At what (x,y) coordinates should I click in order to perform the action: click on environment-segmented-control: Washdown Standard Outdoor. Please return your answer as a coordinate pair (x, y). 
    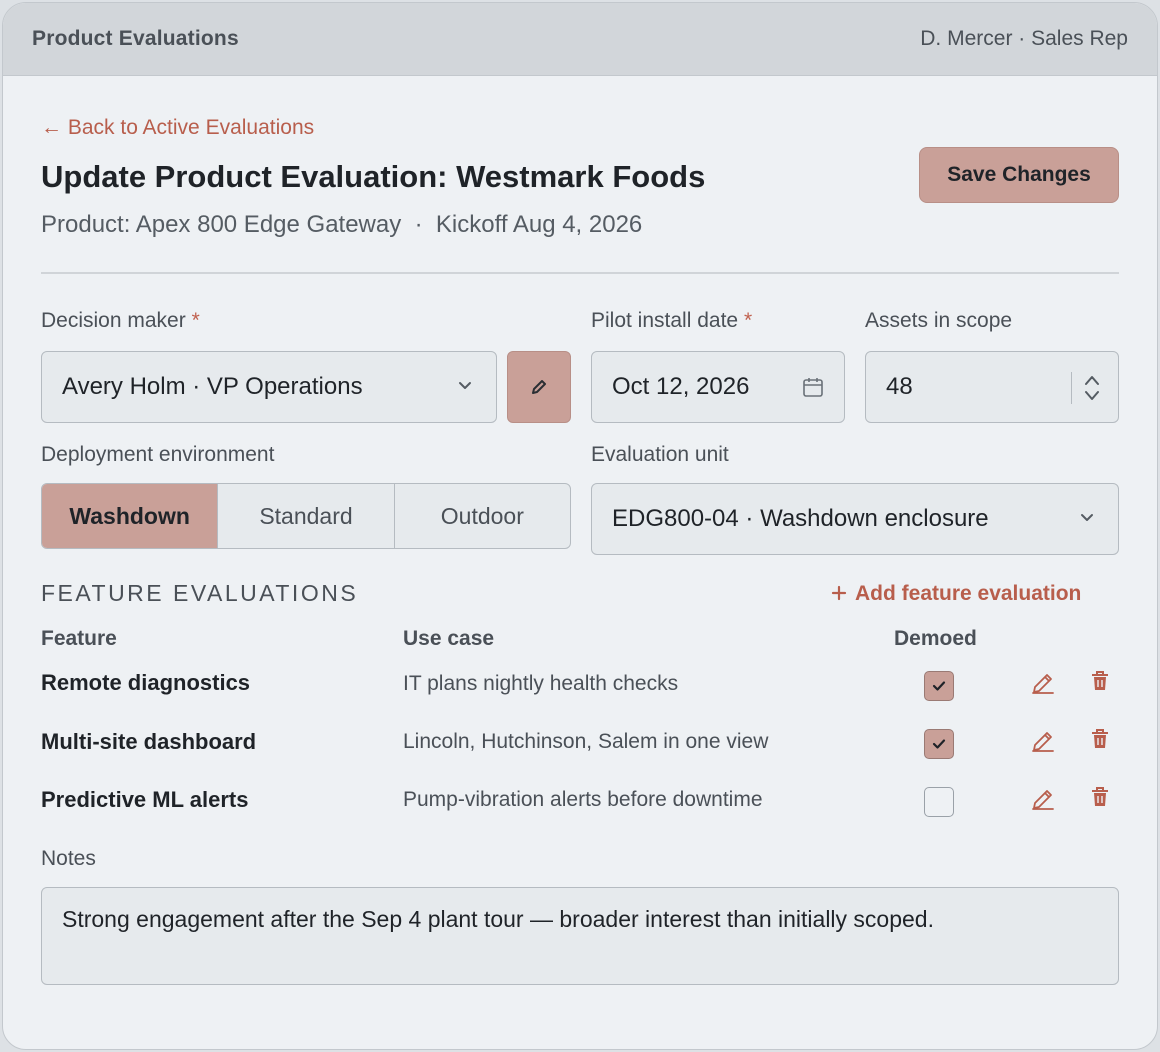
    Looking at the image, I should click on (306, 516).